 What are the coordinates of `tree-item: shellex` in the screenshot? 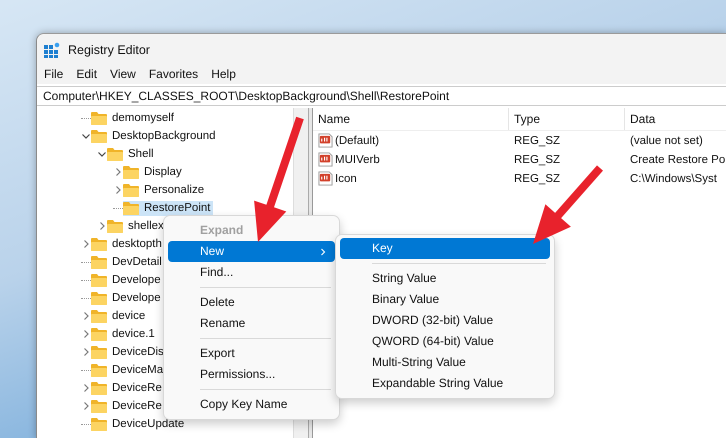 It's located at (137, 226).